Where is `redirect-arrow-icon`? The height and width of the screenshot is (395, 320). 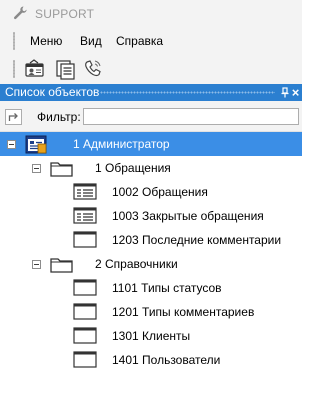 redirect-arrow-icon is located at coordinates (13, 117).